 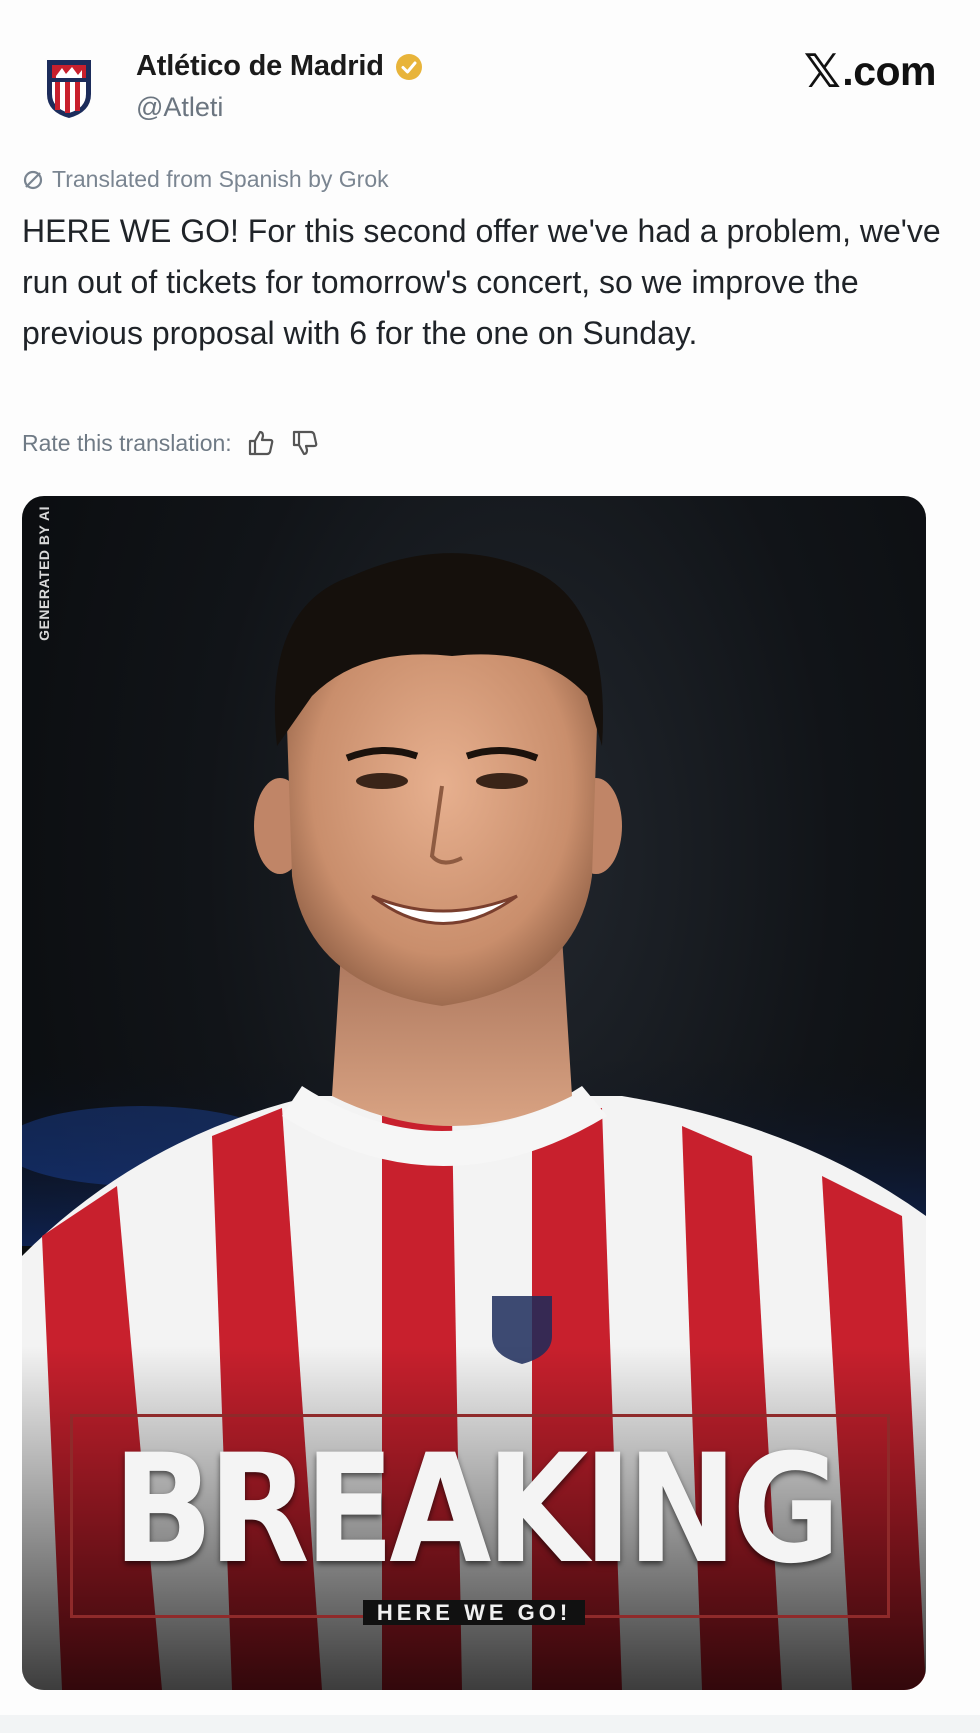 I want to click on rate-label: Rate this translation:, so click(x=127, y=442).